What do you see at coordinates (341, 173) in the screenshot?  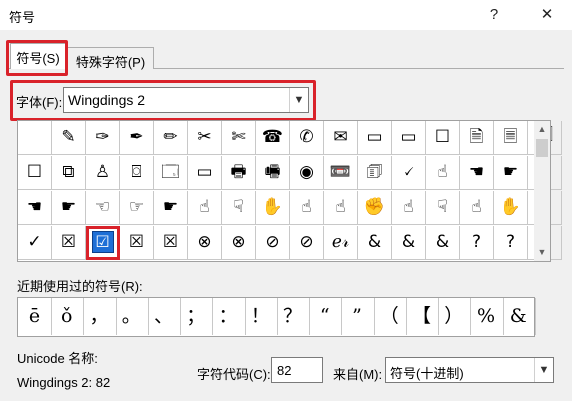 I see `symbol-cell: 📼` at bounding box center [341, 173].